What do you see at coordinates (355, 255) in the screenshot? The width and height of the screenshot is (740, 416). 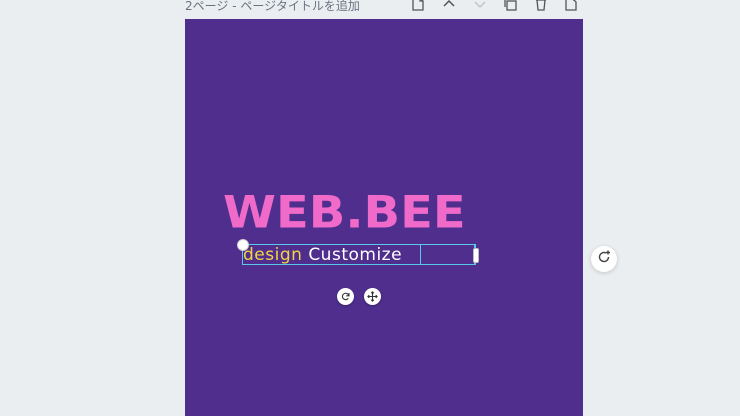 I see `customize-word: Customize` at bounding box center [355, 255].